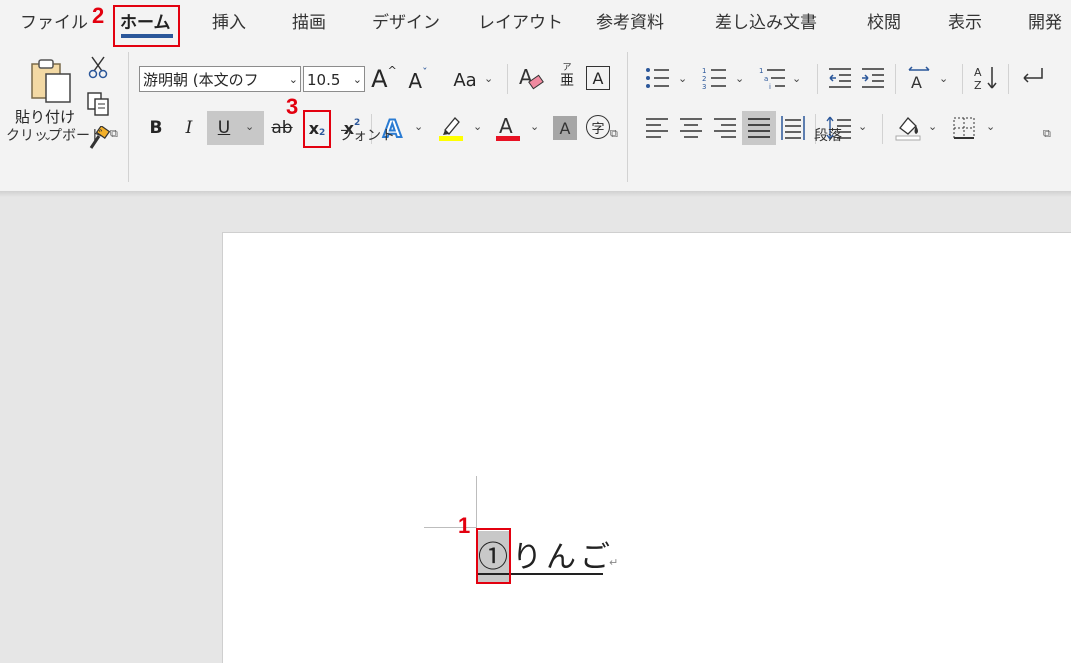 Image resolution: width=1071 pixels, height=663 pixels. I want to click on enclose-characters-icon: 字, so click(598, 129).